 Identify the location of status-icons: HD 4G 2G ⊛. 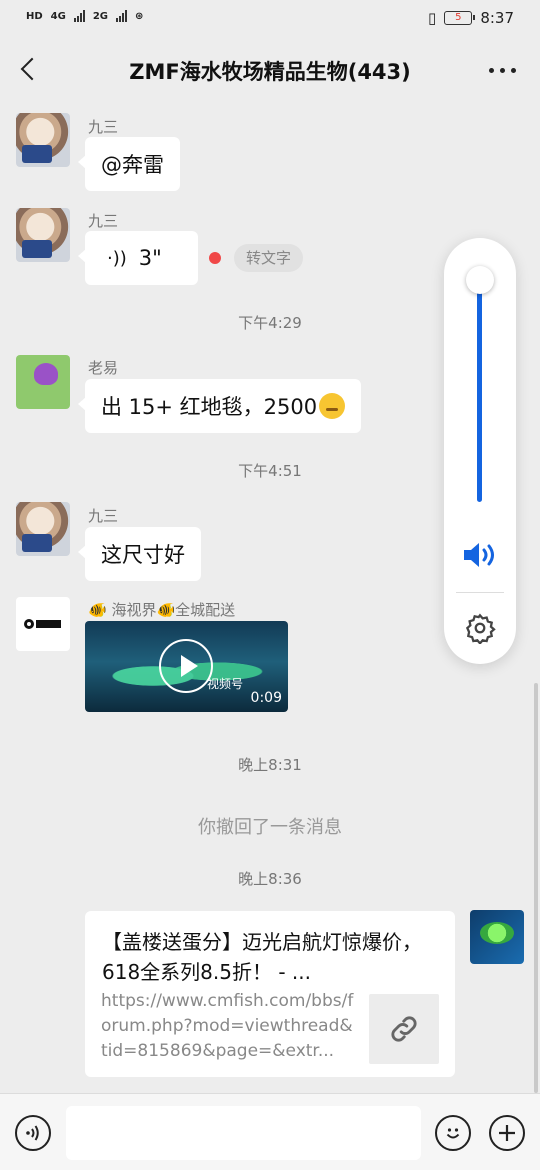
(84, 16).